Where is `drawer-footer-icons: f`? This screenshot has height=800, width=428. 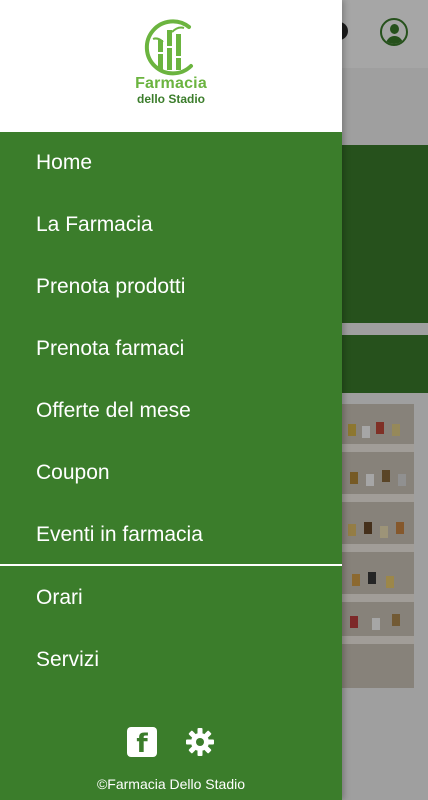
drawer-footer-icons: f is located at coordinates (172, 743).